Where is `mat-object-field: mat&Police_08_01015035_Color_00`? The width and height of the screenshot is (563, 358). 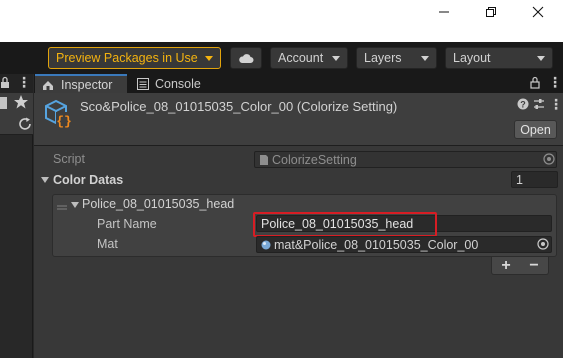 mat-object-field: mat&Police_08_01015035_Color_00 is located at coordinates (404, 244).